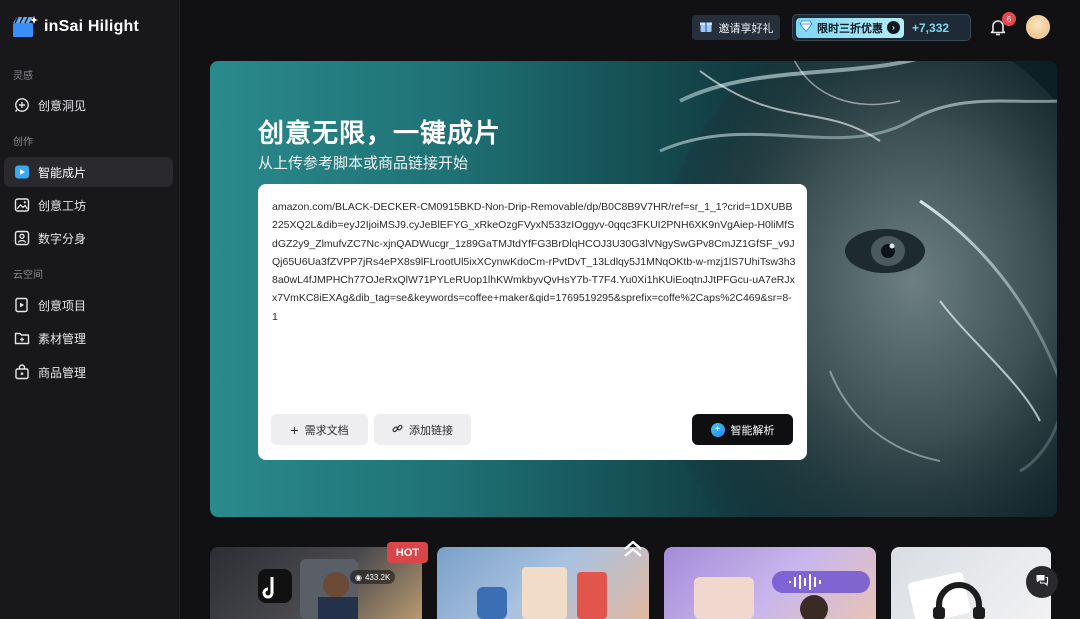 The height and width of the screenshot is (619, 1080). I want to click on hot-badge: HOT, so click(407, 552).